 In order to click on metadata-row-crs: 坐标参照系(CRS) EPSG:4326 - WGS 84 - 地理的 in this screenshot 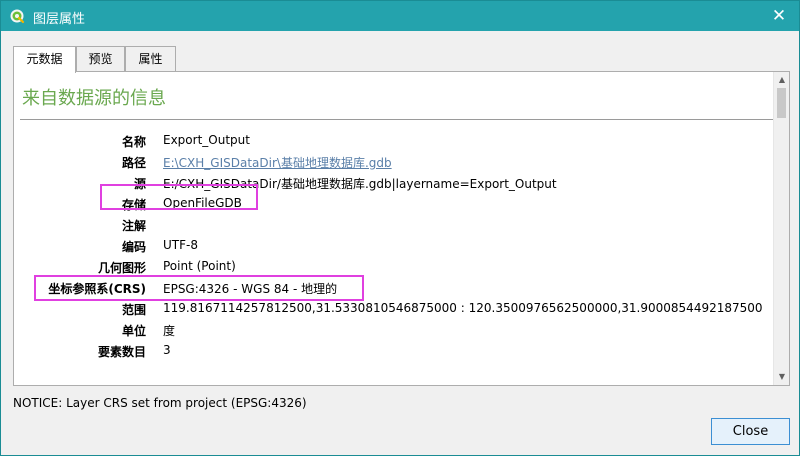, I will do `click(393, 290)`.